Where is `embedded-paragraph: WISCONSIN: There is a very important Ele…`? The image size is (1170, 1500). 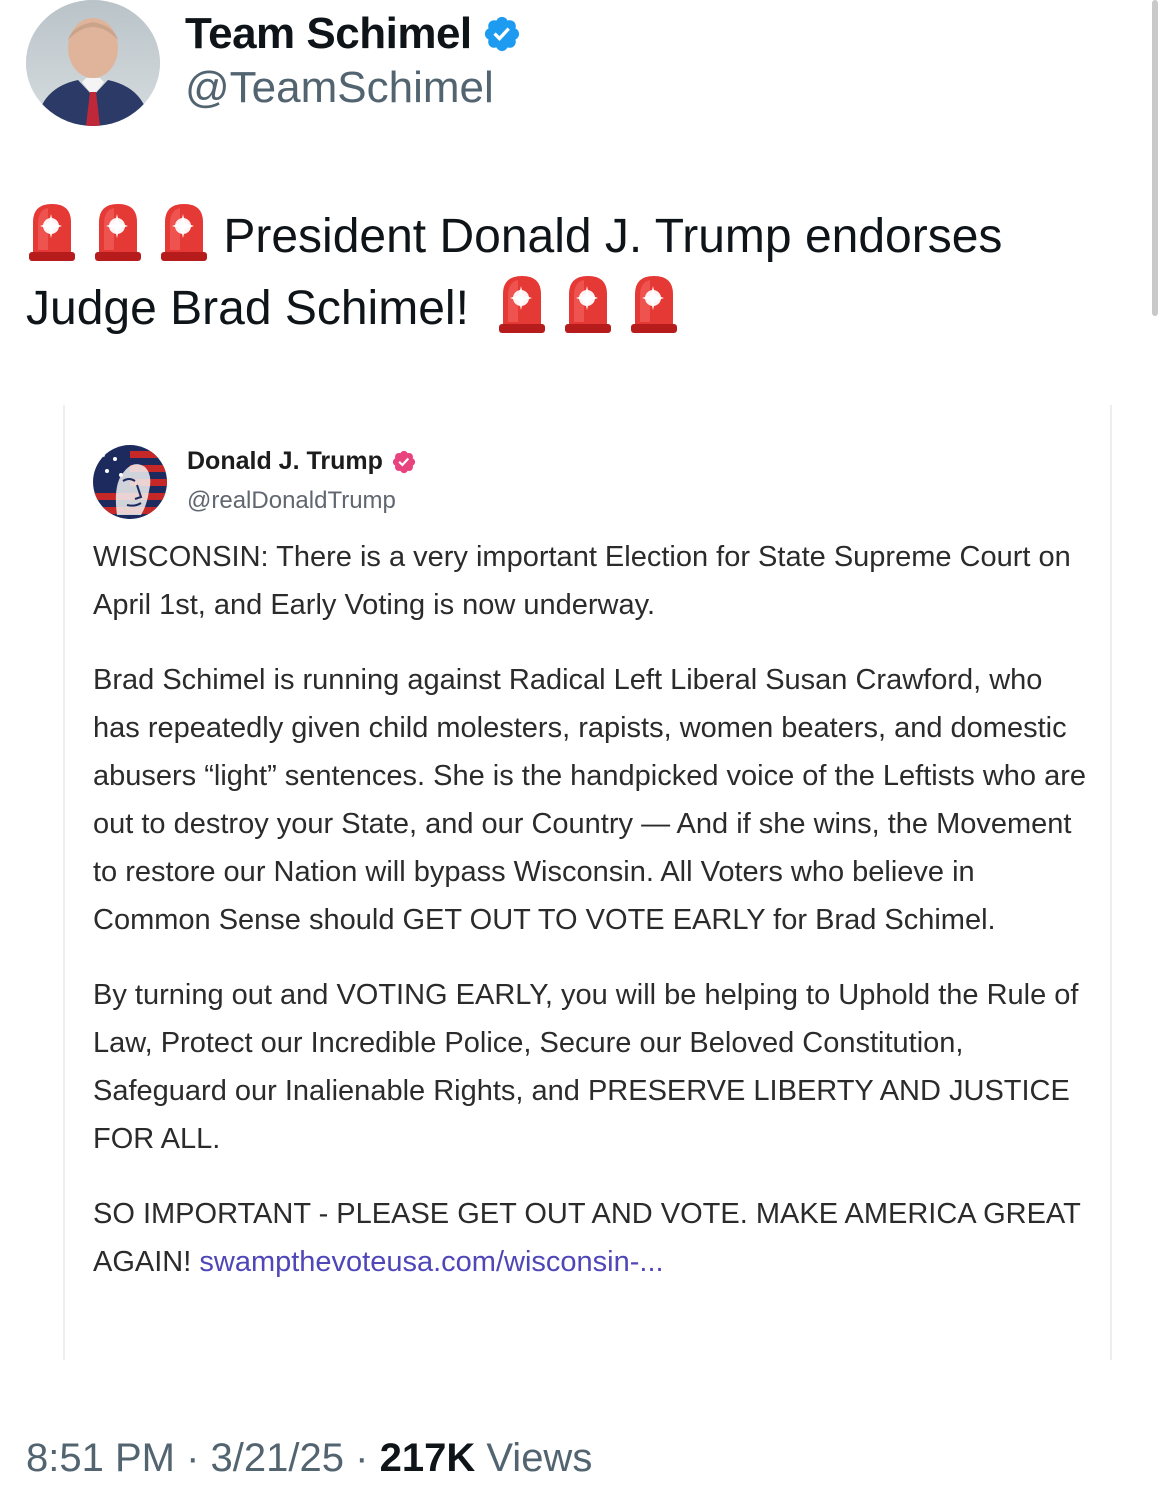
embedded-paragraph: WISCONSIN: There is a very important Ele… is located at coordinates (582, 581).